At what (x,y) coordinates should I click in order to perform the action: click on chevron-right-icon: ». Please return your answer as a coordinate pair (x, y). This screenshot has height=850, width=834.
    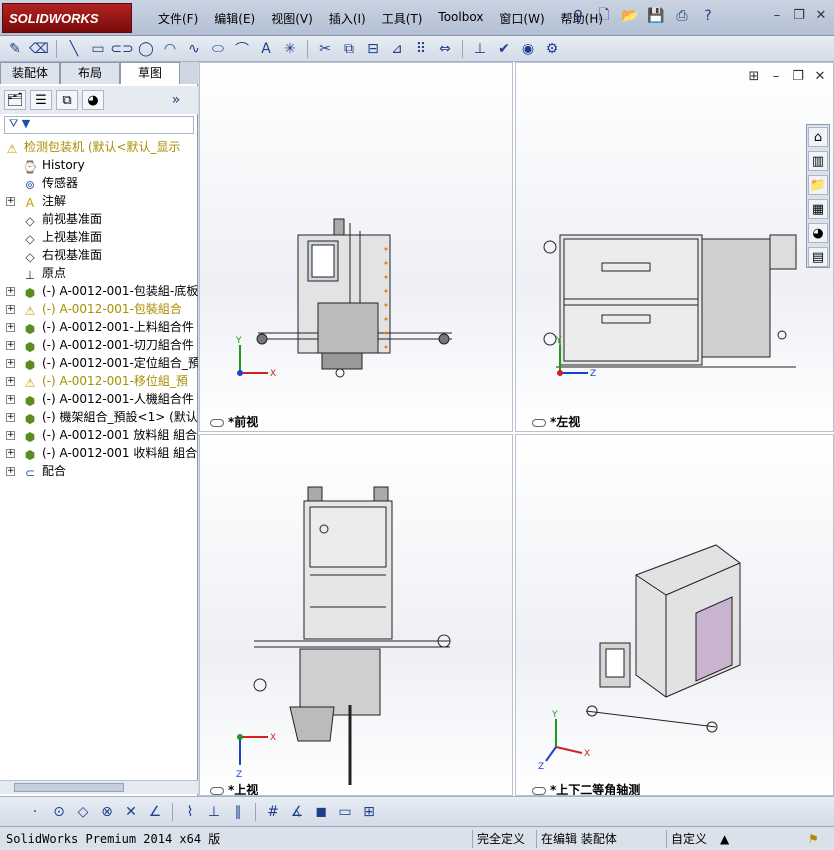
    Looking at the image, I should click on (176, 100).